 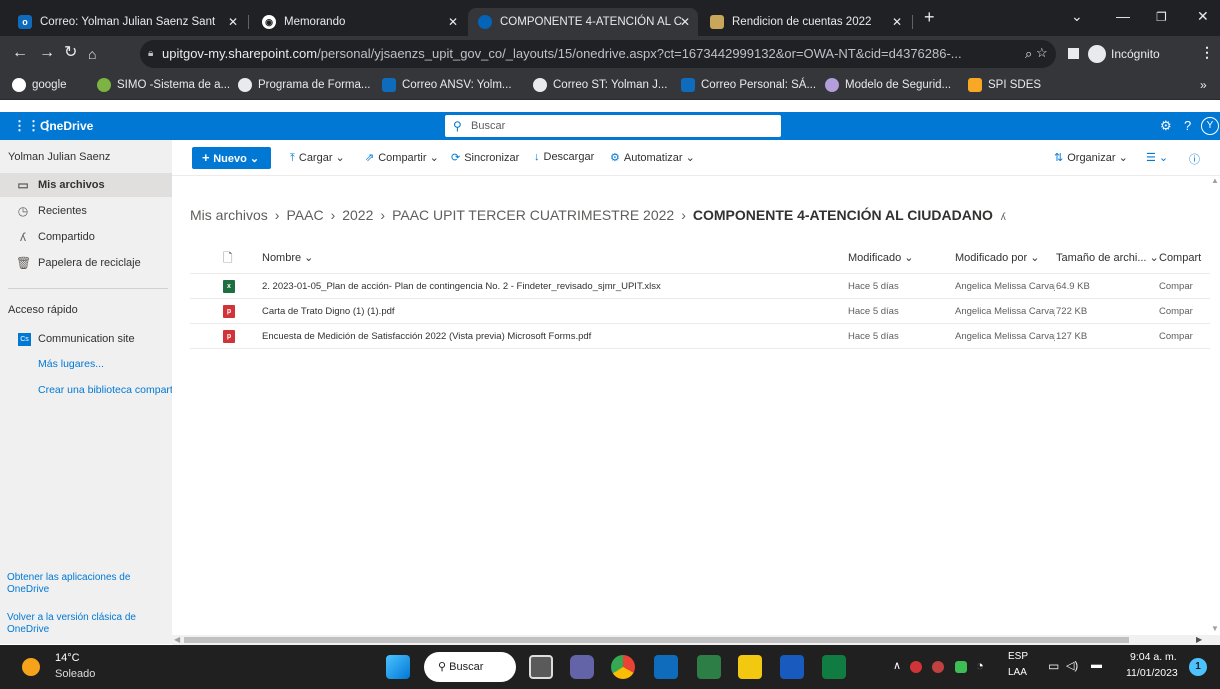 What do you see at coordinates (1187, 125) in the screenshot?
I see `help-icon: ?` at bounding box center [1187, 125].